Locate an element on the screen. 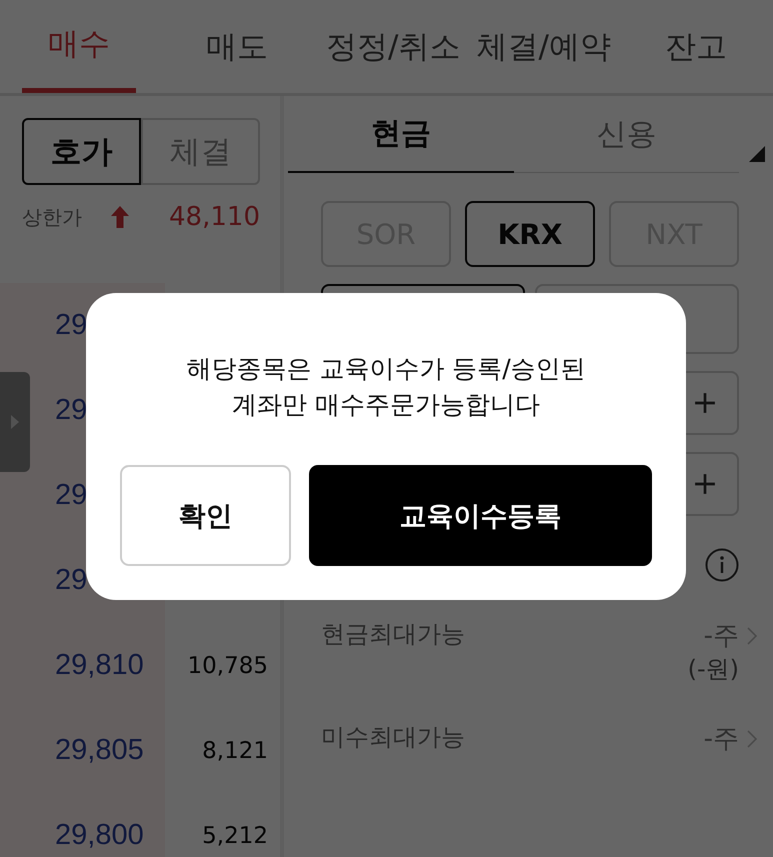  up-arrow-icon is located at coordinates (120, 217).